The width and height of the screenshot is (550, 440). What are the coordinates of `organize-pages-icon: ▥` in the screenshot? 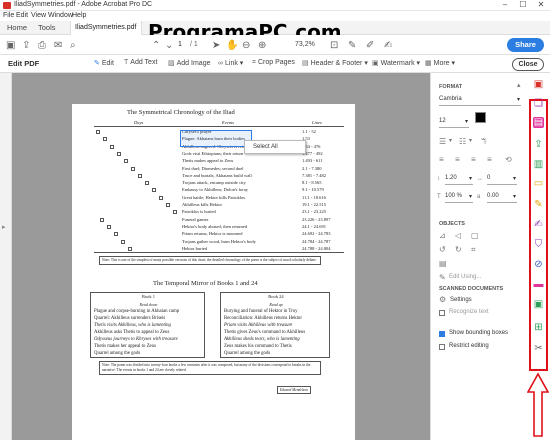 It's located at (538, 164).